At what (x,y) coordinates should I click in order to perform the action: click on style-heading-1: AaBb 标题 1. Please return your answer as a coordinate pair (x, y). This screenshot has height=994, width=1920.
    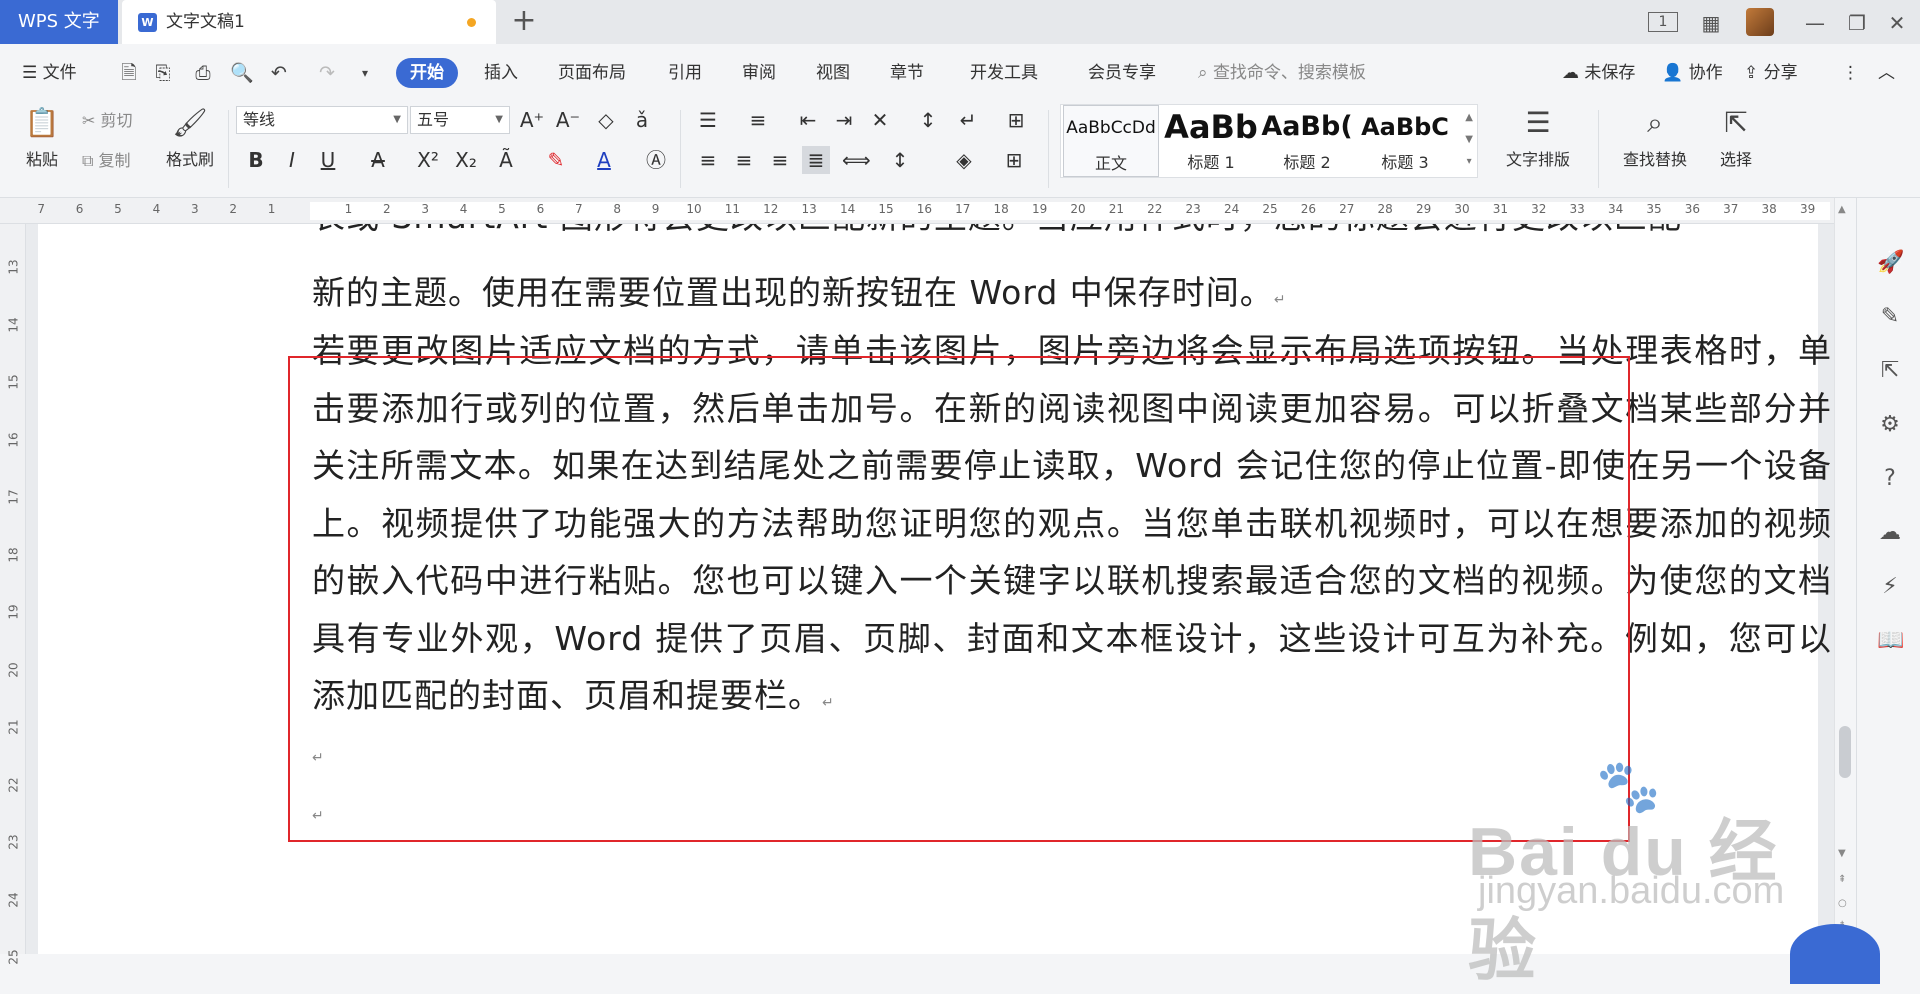
    Looking at the image, I should click on (1211, 141).